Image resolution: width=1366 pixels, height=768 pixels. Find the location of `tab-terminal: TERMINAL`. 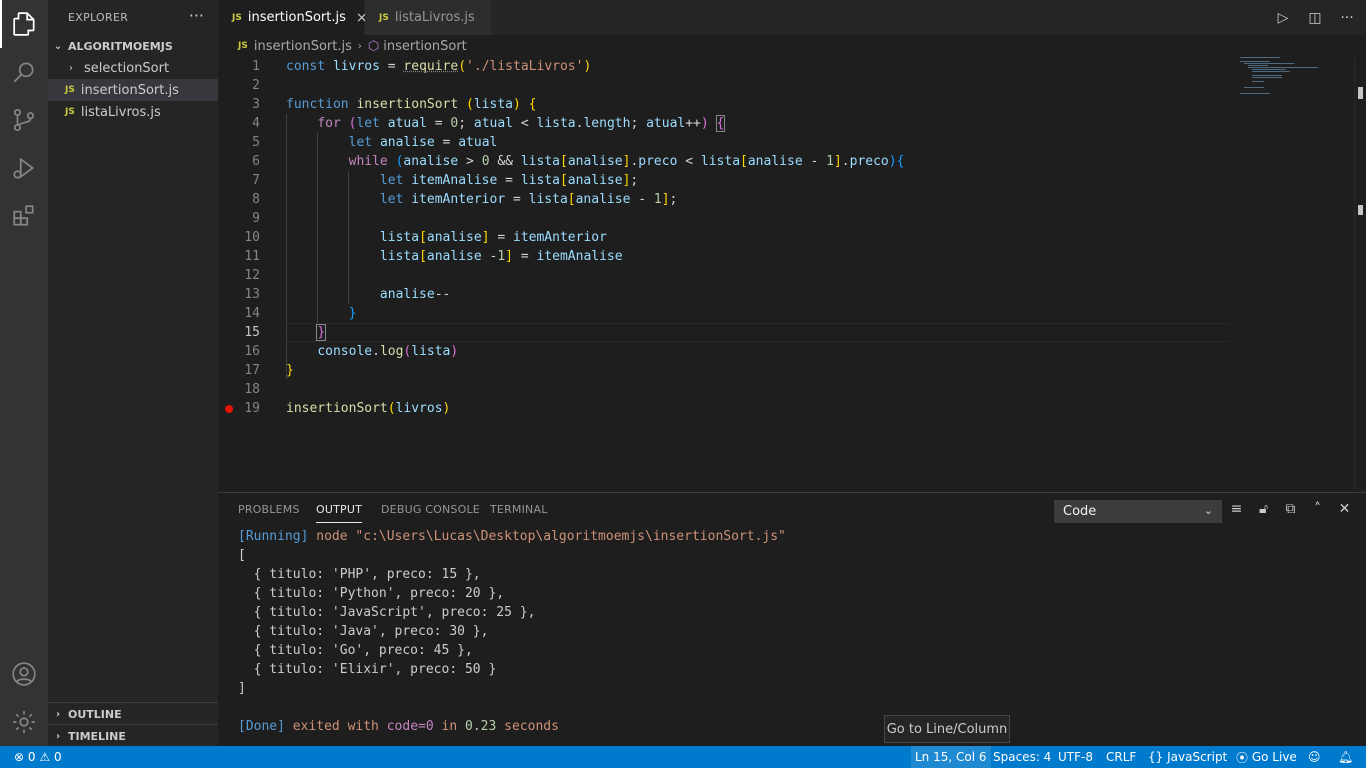

tab-terminal: TERMINAL is located at coordinates (519, 509).